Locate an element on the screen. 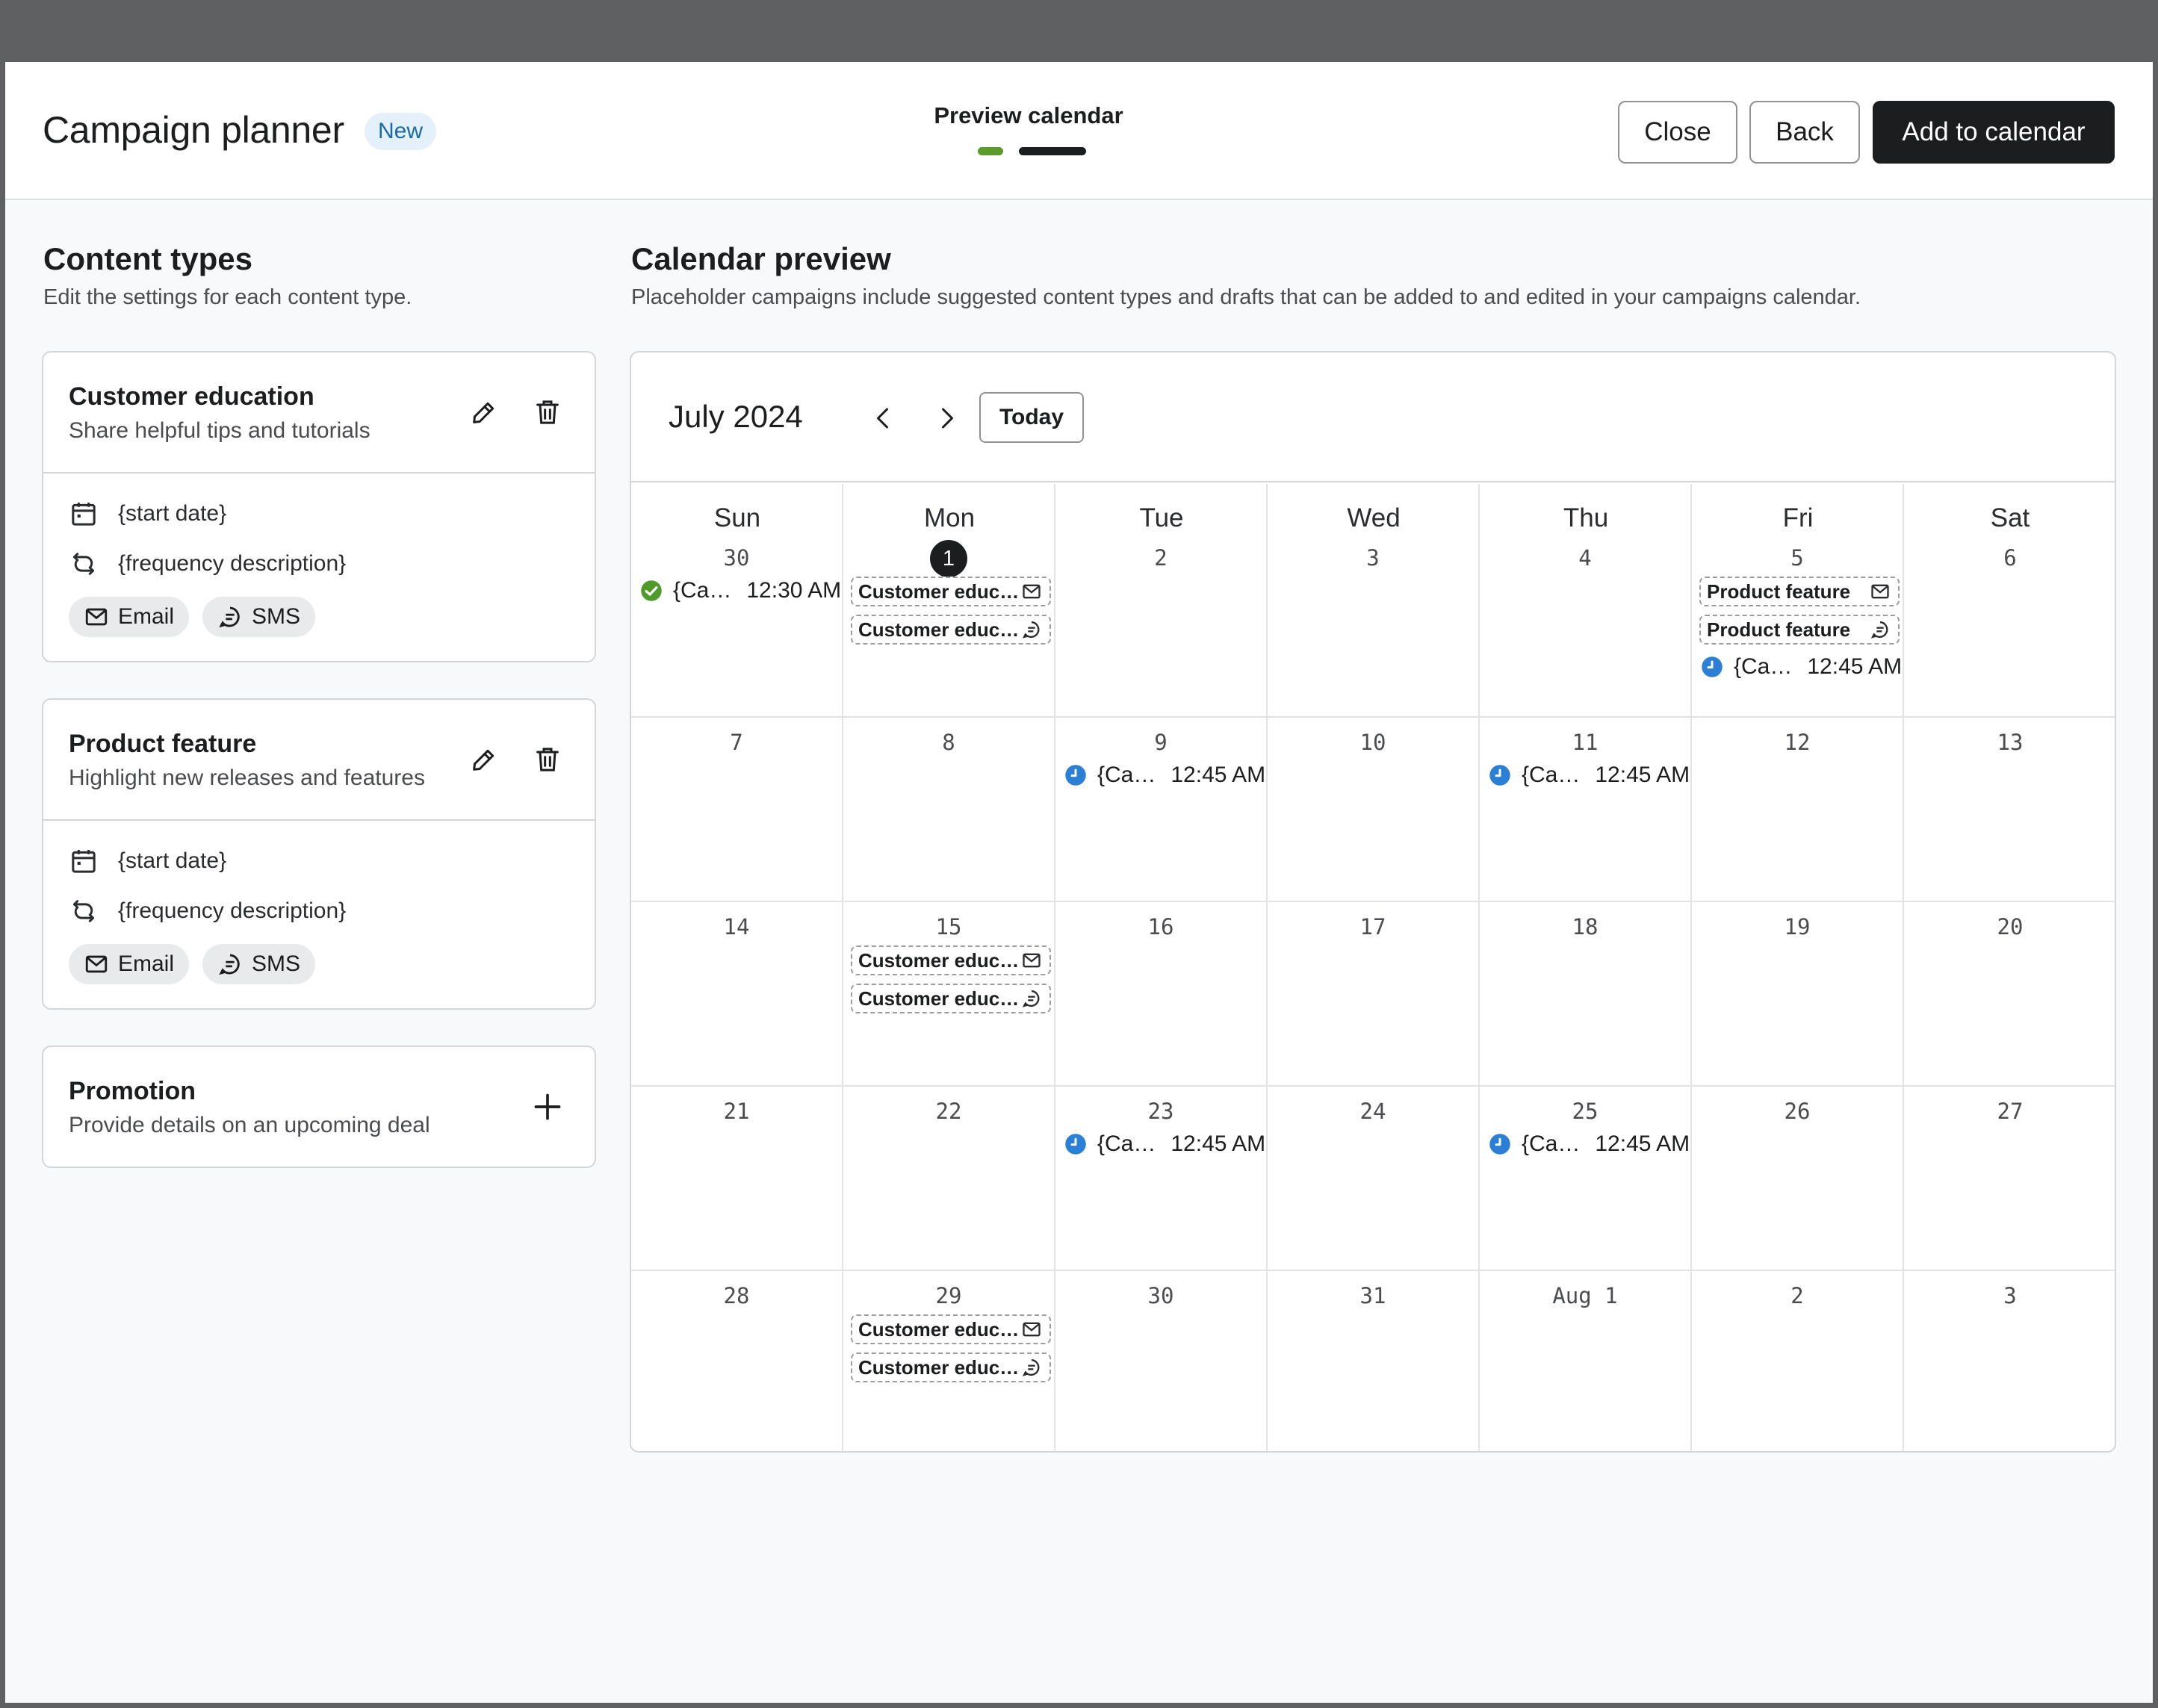 Image resolution: width=2158 pixels, height=1708 pixels. day-cell: 13 is located at coordinates (2009, 810).